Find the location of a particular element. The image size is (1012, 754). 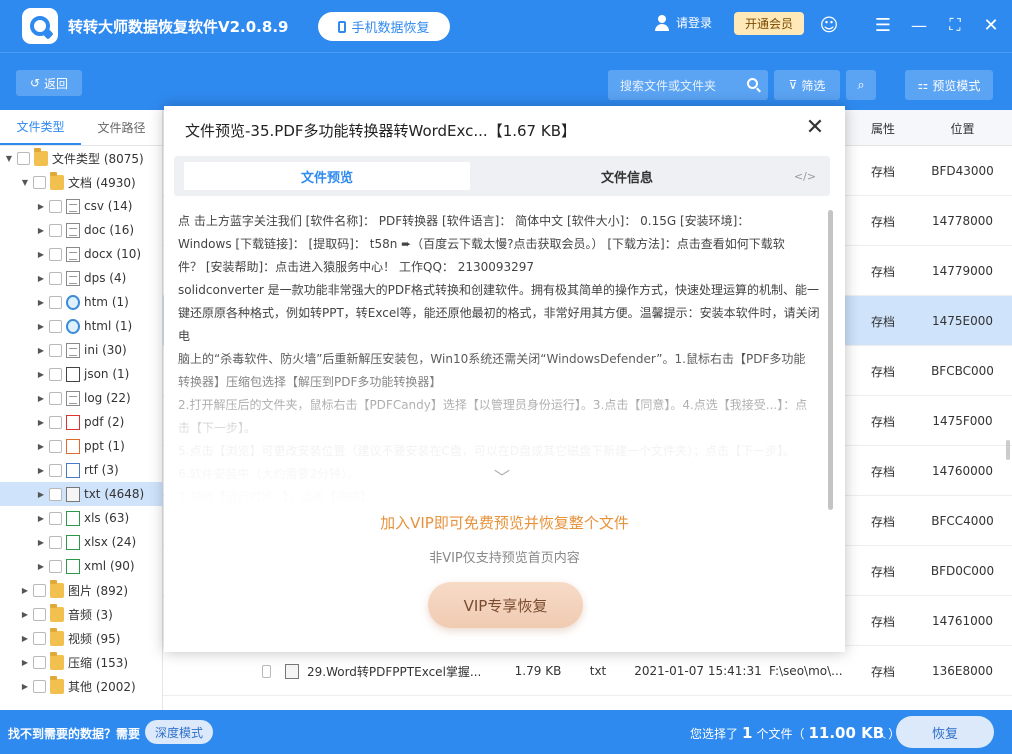

tree-item: ▶ doc (16) is located at coordinates (81, 230).